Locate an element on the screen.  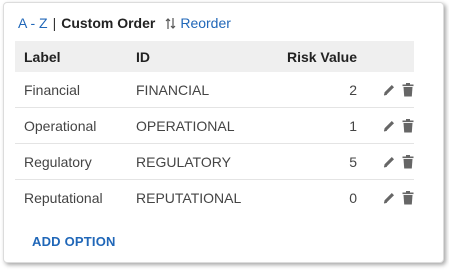
row-label: Financial is located at coordinates (52, 89).